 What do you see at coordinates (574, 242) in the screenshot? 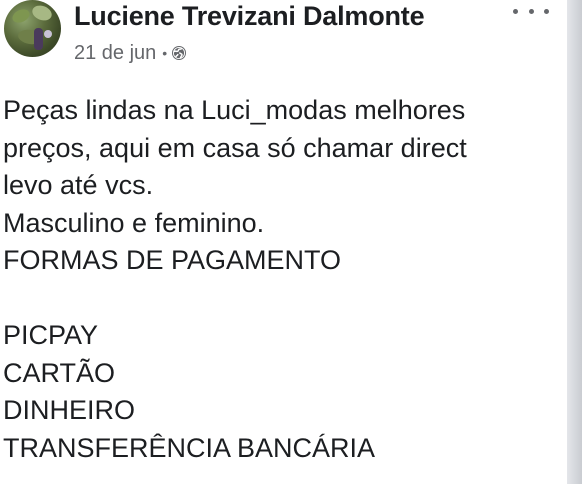
I see `page-edge-divider` at bounding box center [574, 242].